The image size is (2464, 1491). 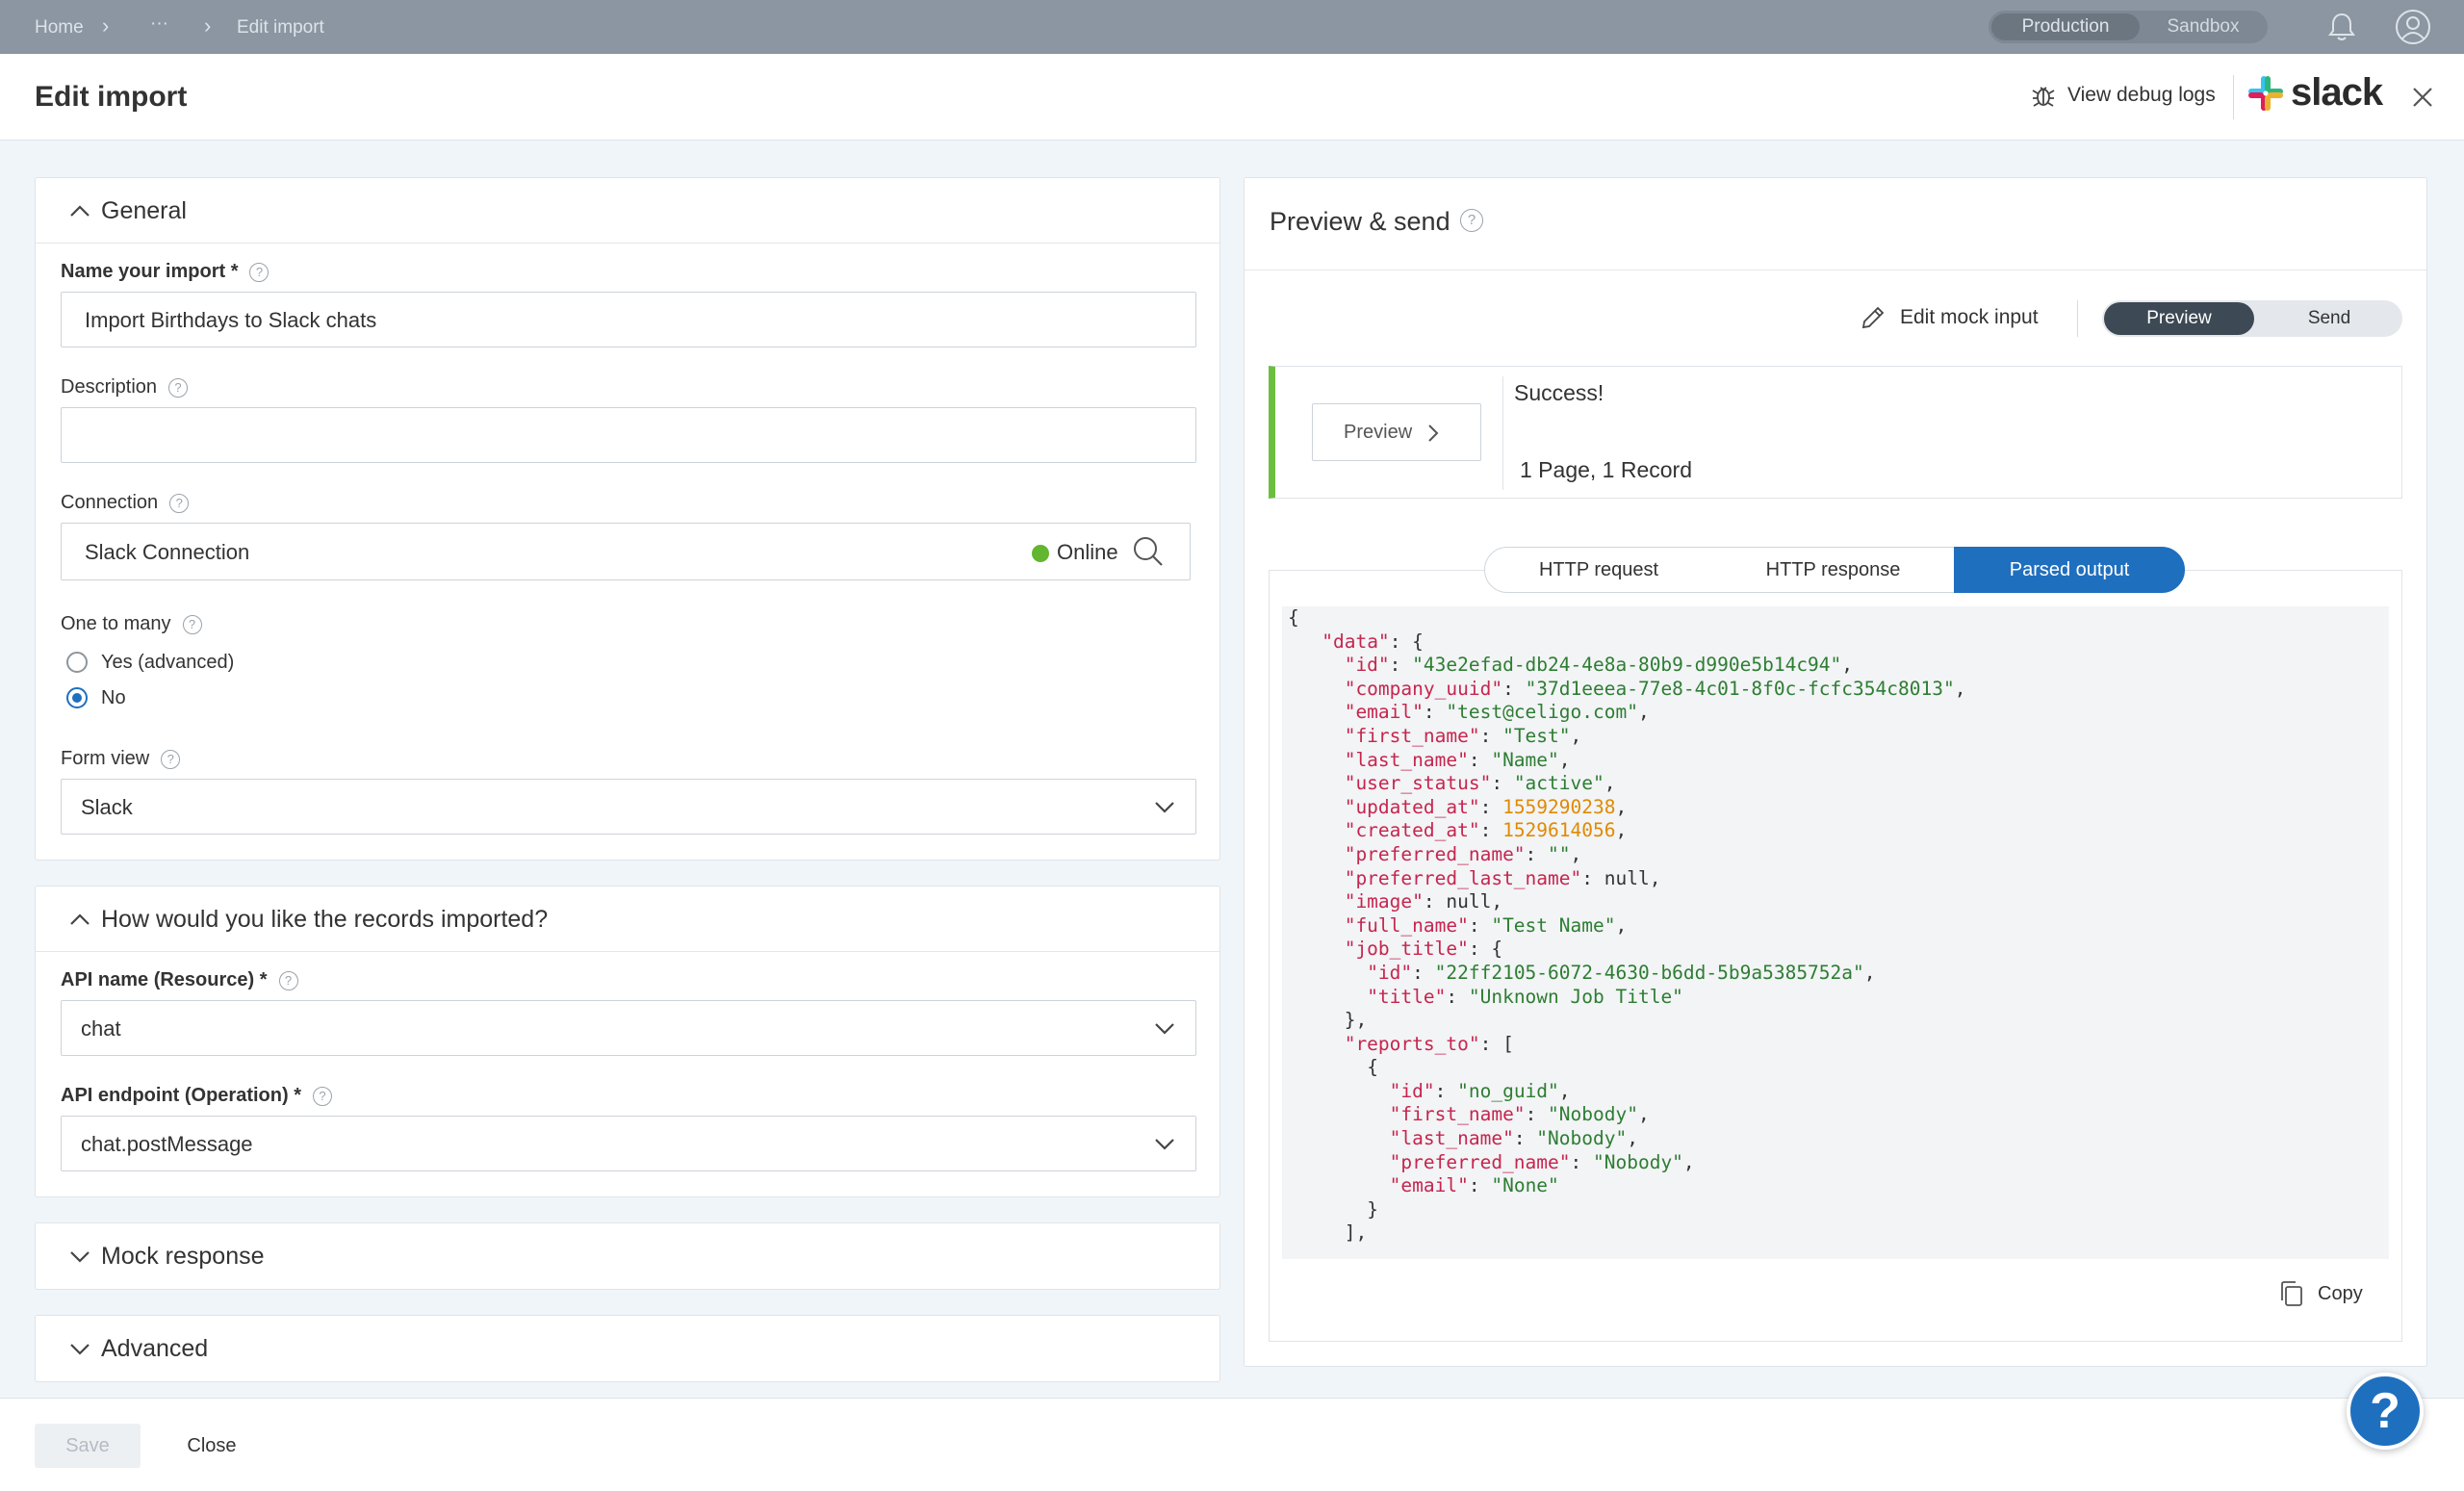 I want to click on advanced-section-title: Advanced, so click(x=155, y=1348).